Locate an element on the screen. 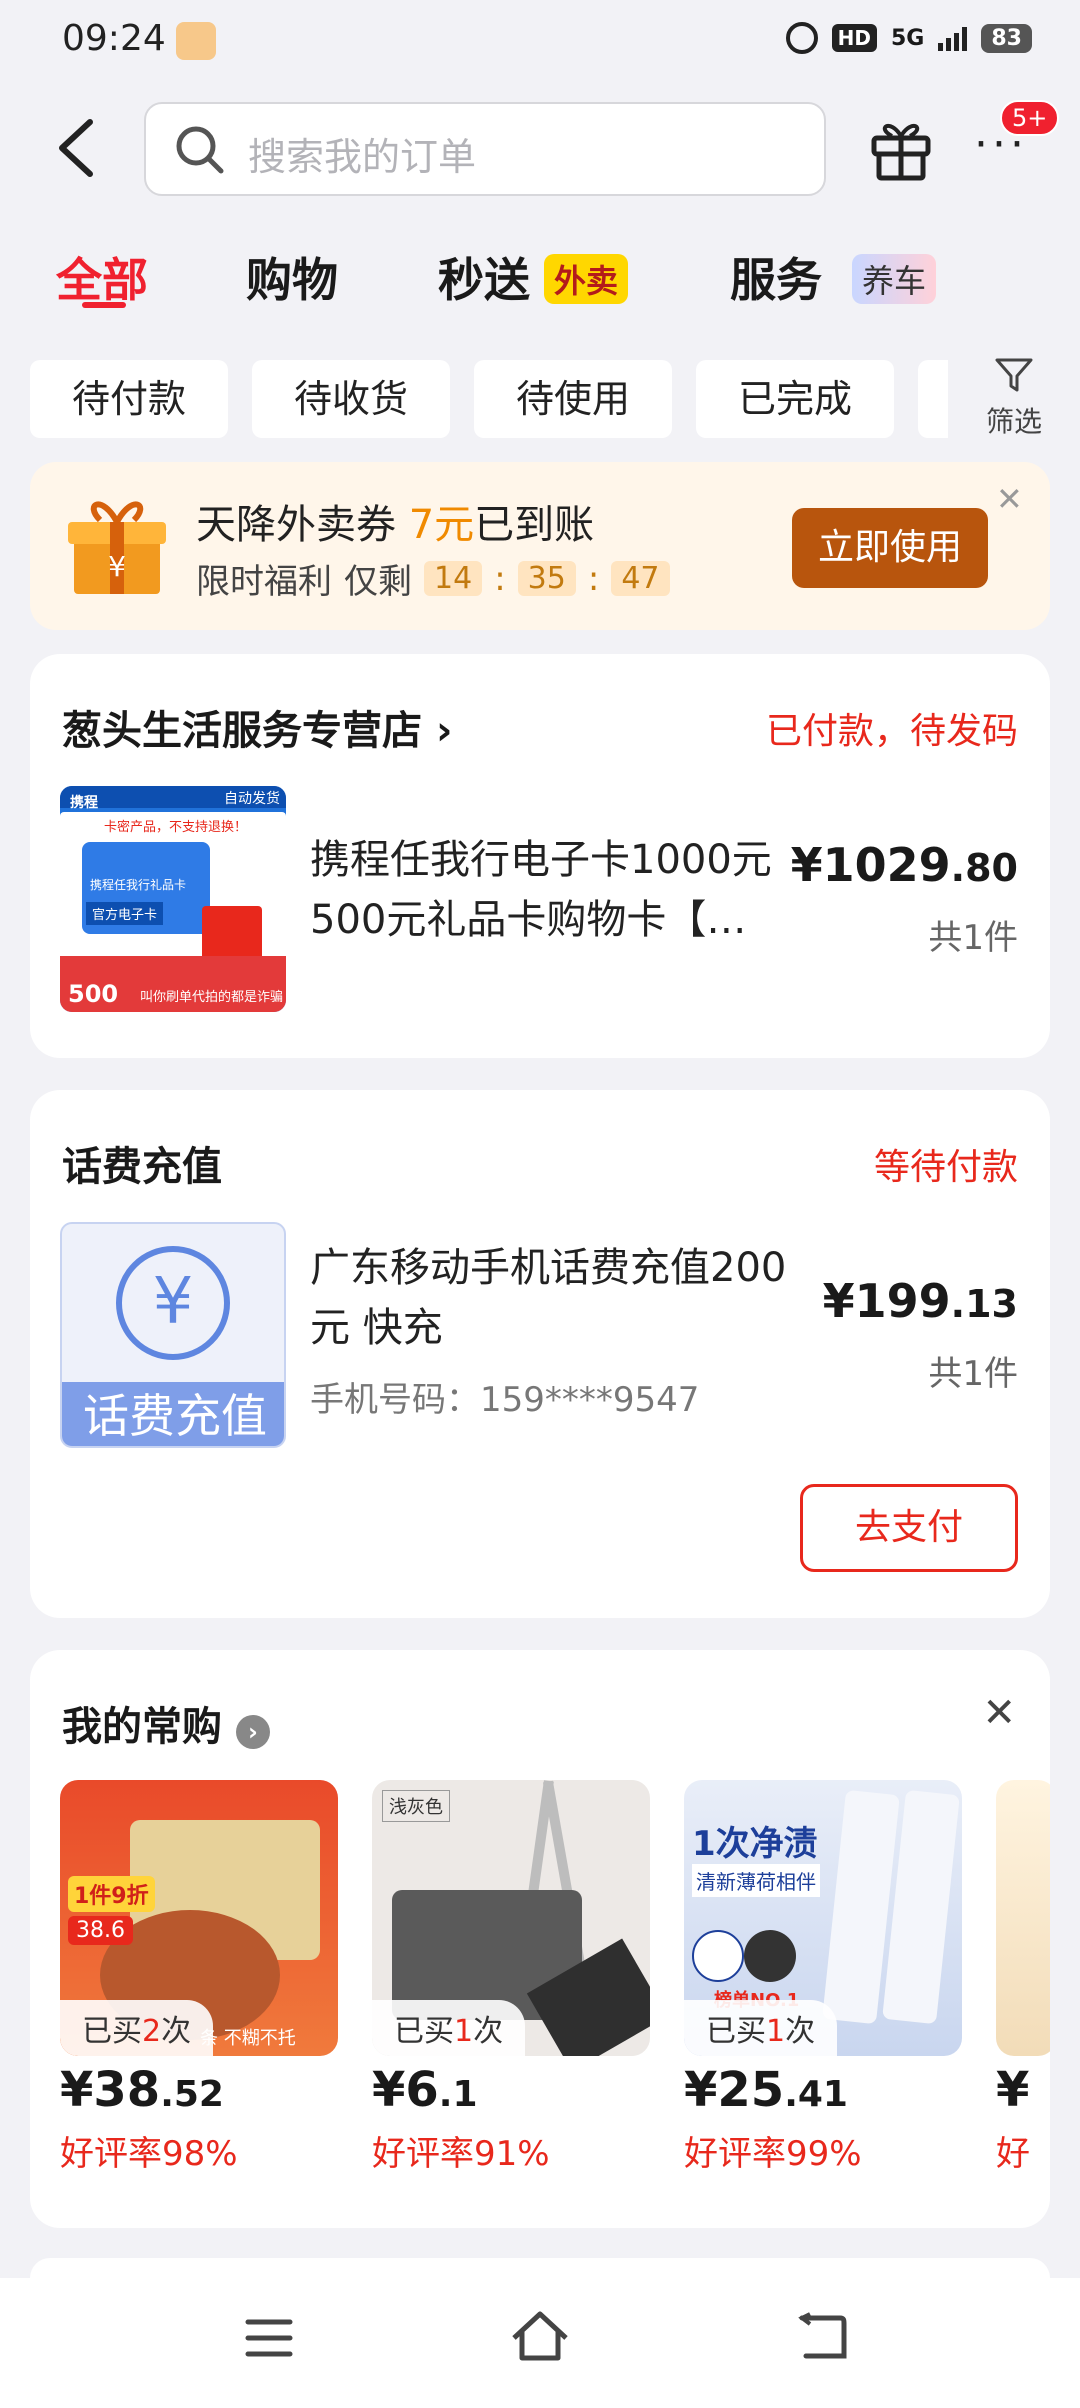 The height and width of the screenshot is (2408, 1080). network-label: 5G is located at coordinates (908, 38).